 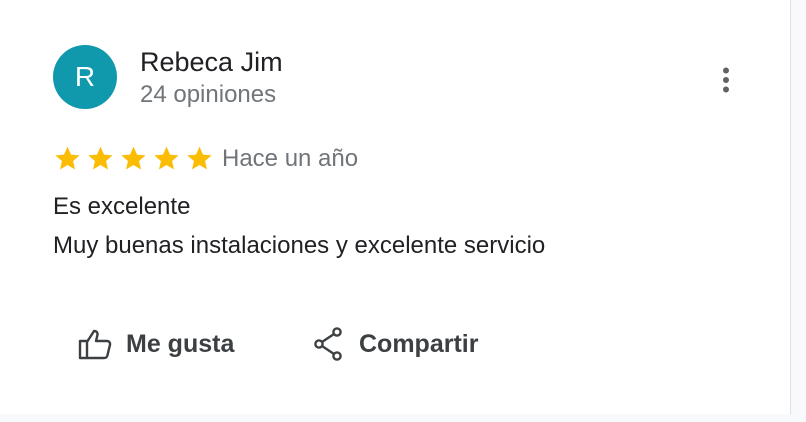 What do you see at coordinates (290, 158) in the screenshot?
I see `review-time: Hace un año` at bounding box center [290, 158].